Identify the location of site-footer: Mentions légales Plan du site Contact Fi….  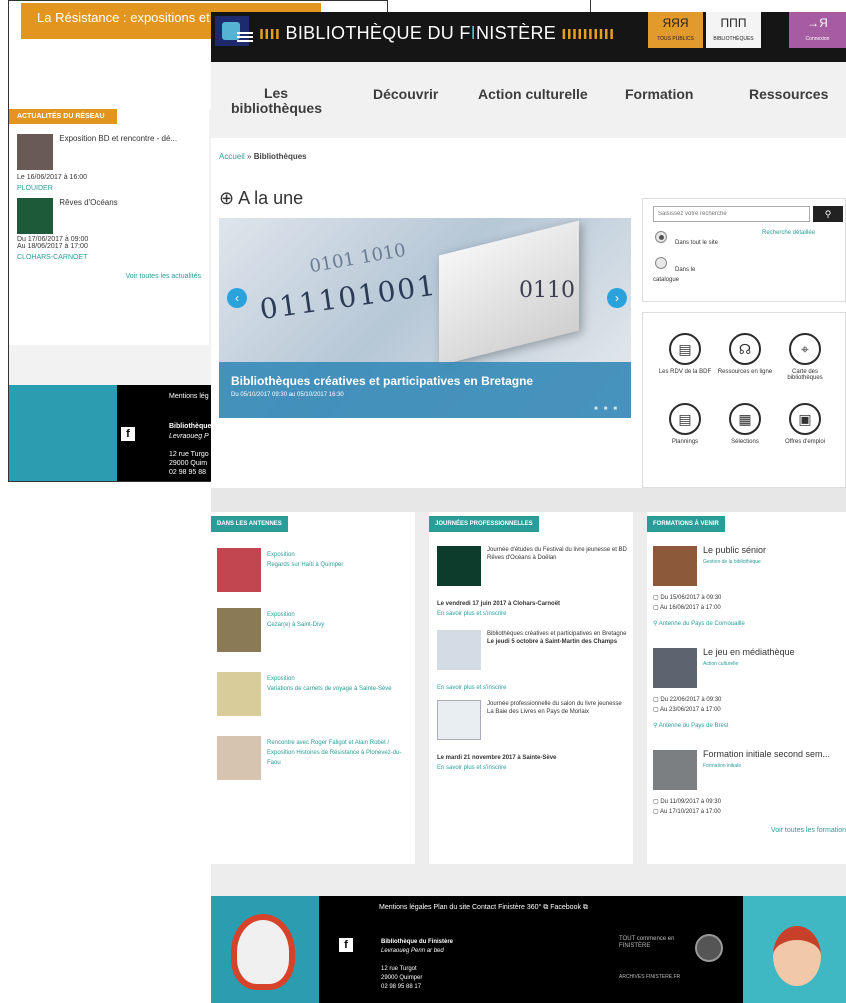
(528, 949).